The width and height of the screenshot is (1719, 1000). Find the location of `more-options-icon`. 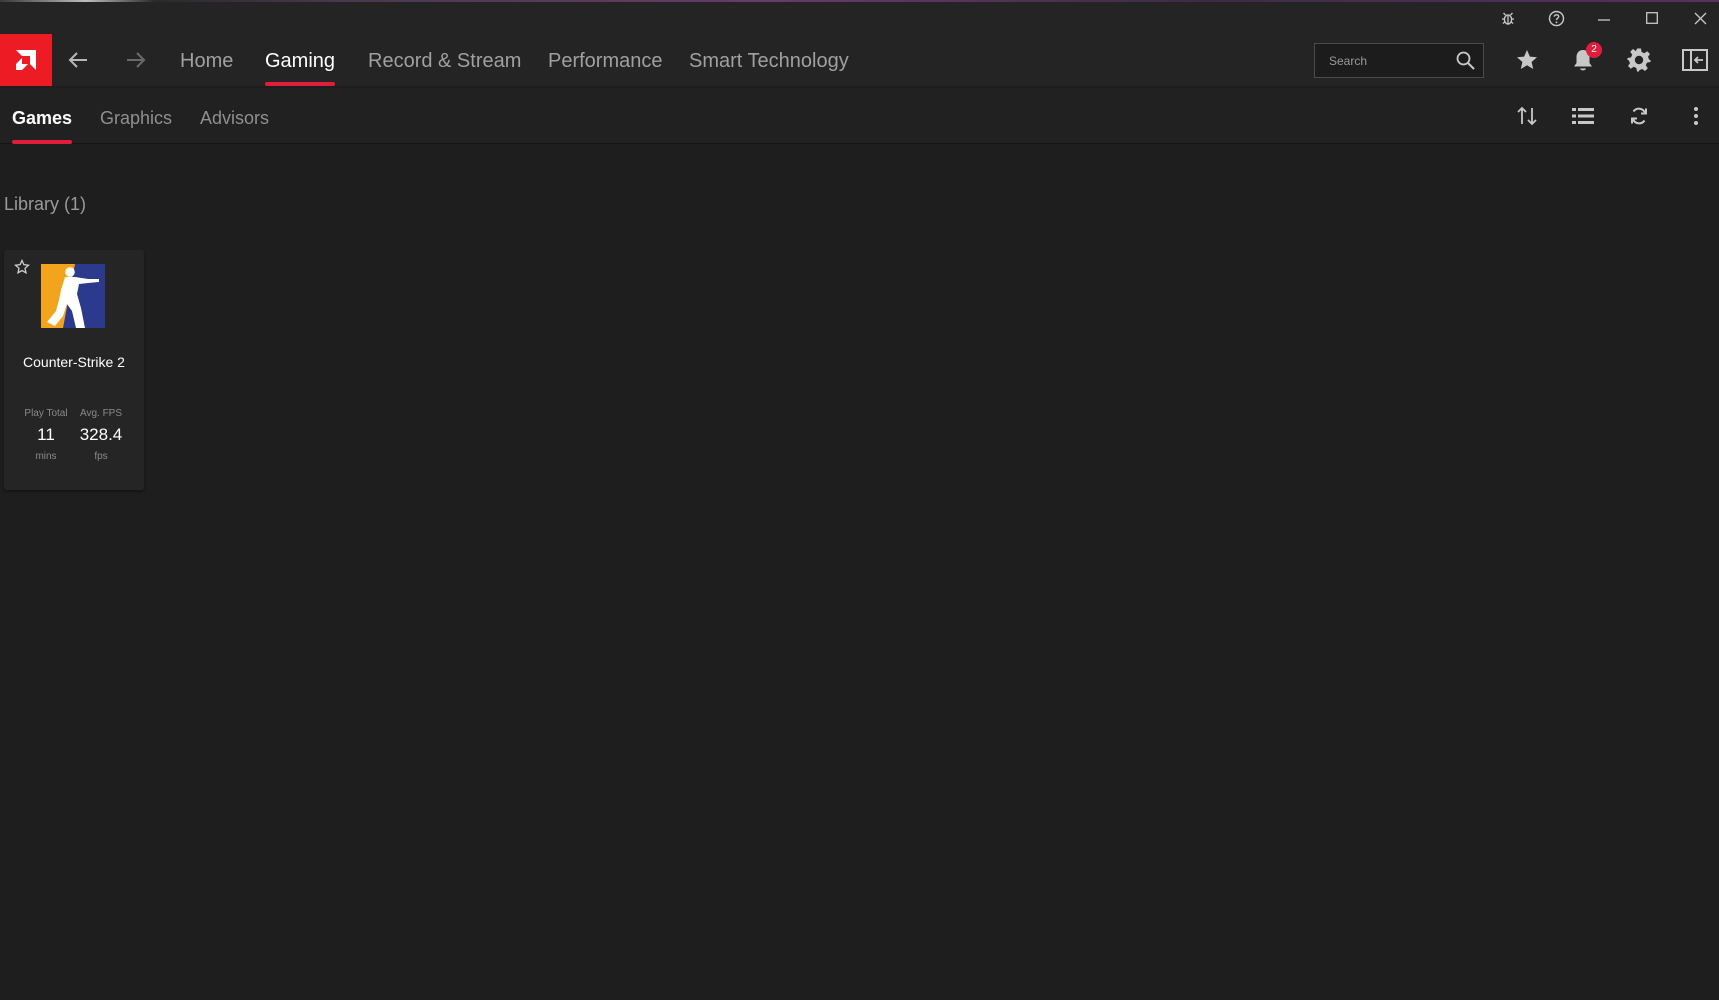

more-options-icon is located at coordinates (1696, 116).